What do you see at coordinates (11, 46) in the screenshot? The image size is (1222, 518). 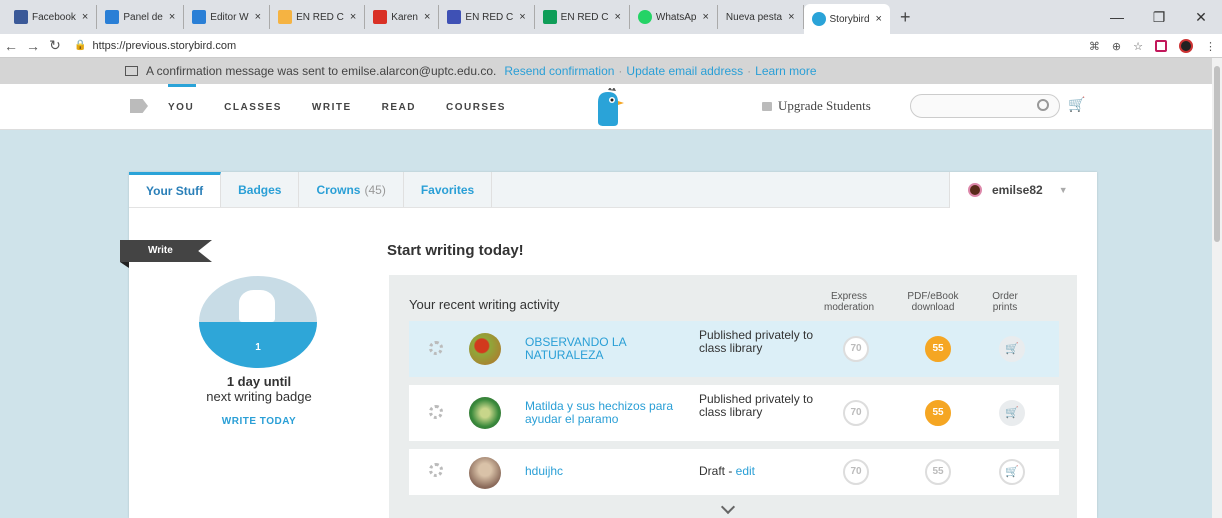 I see `back-icon: ←` at bounding box center [11, 46].